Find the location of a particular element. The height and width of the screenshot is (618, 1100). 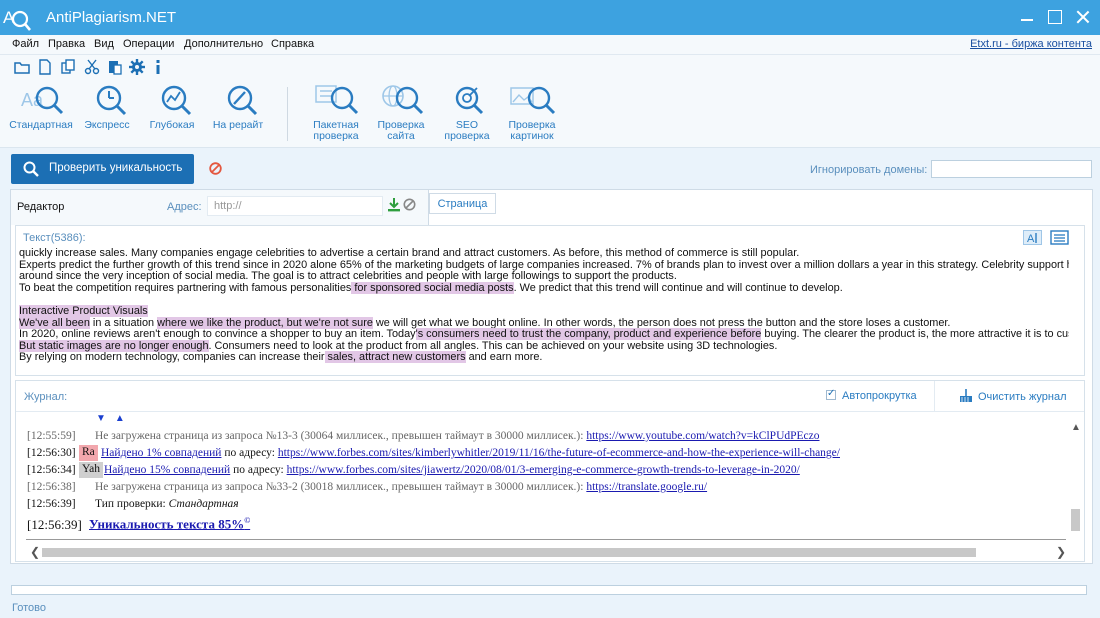

new-file-icon is located at coordinates (45, 67).